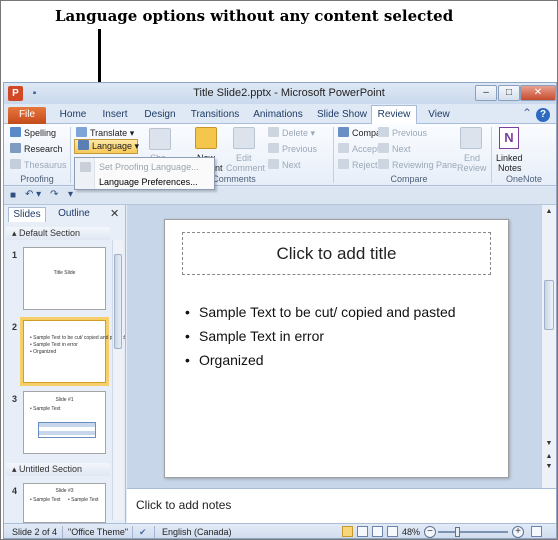 The height and width of the screenshot is (540, 558). Describe the element at coordinates (15, 93) in the screenshot. I see `powerpoint-icon: P` at that location.